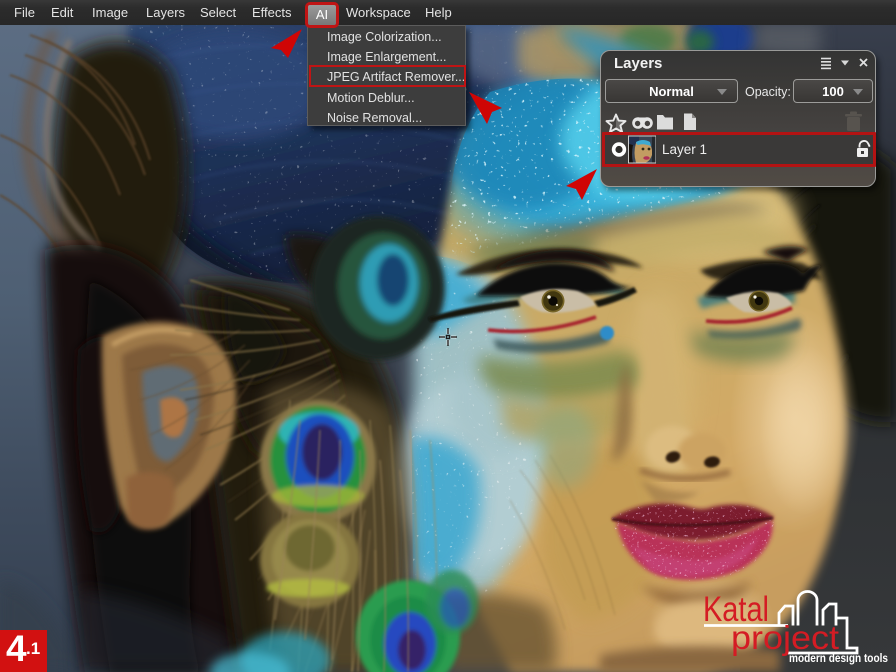 The image size is (896, 672). I want to click on svg-text: modern design tools, so click(838, 658).